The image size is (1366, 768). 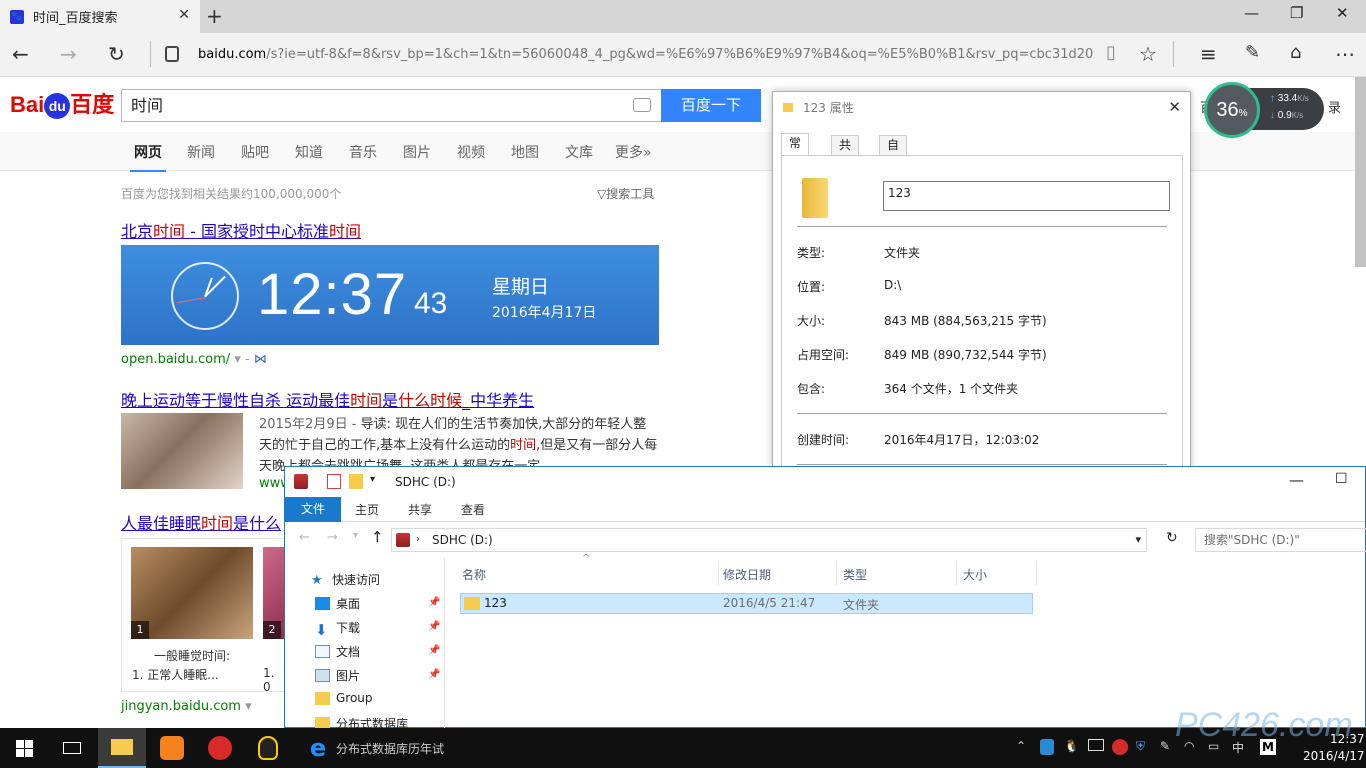 What do you see at coordinates (1026, 196) in the screenshot?
I see `folder-name-field: 123` at bounding box center [1026, 196].